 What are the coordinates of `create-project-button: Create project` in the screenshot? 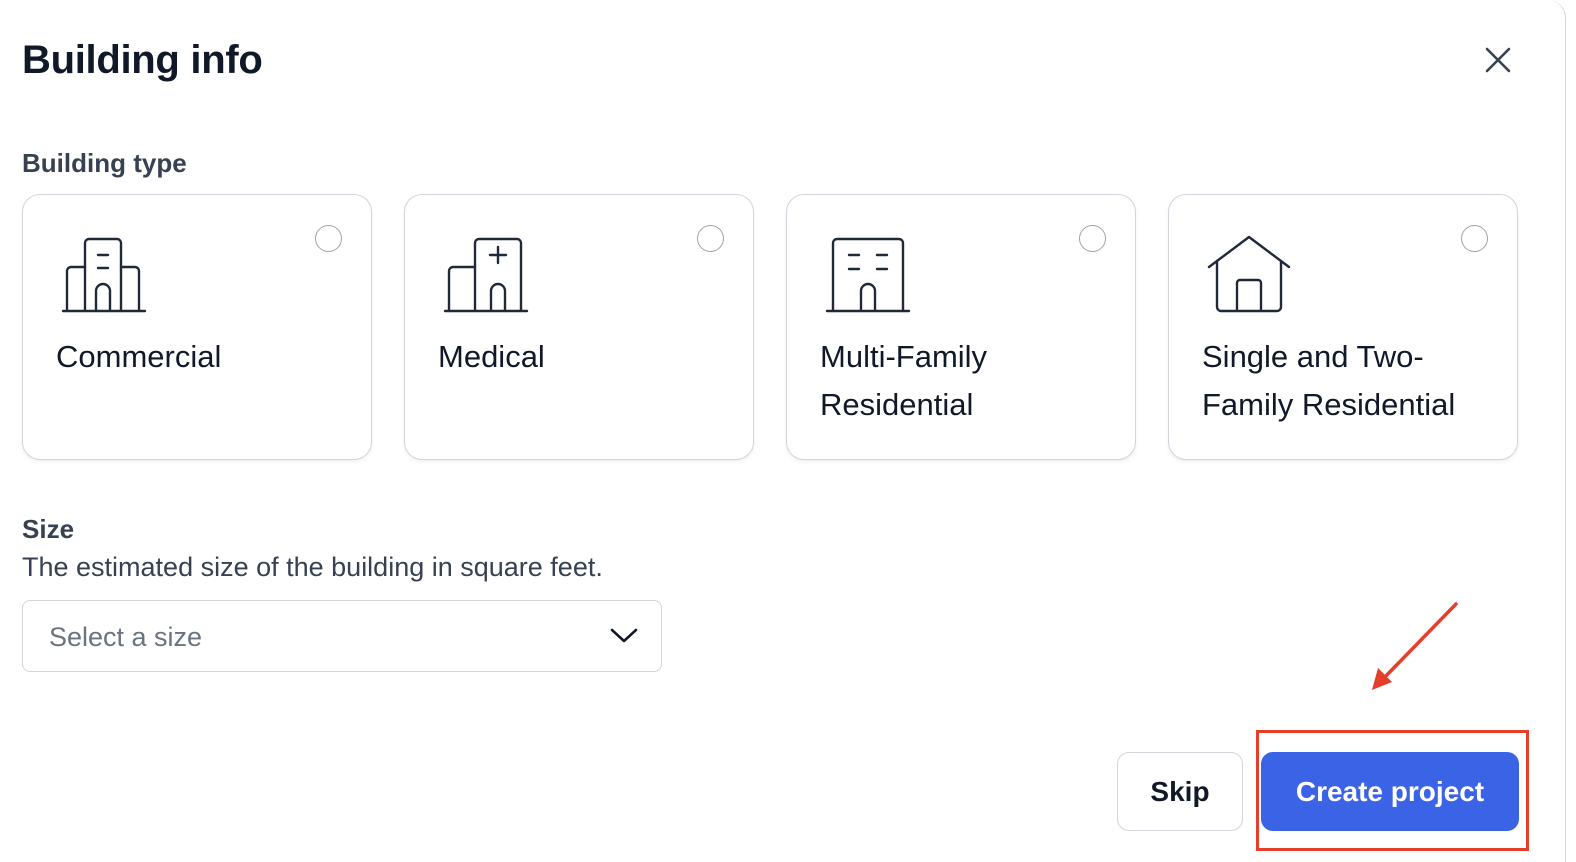 It's located at (1390, 791).